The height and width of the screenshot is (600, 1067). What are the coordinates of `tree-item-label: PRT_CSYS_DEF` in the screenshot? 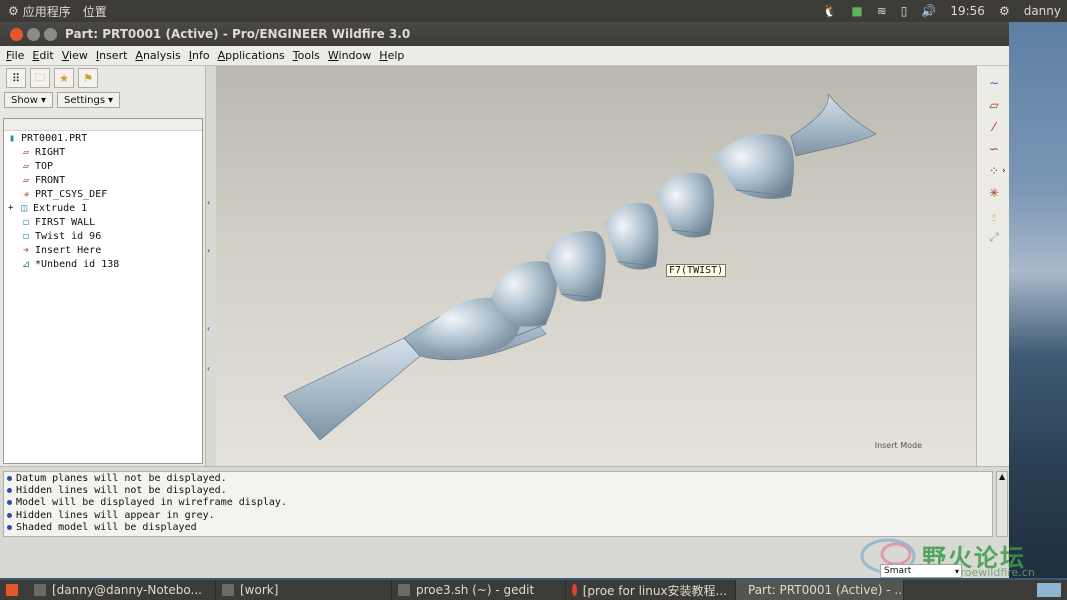 It's located at (71, 194).